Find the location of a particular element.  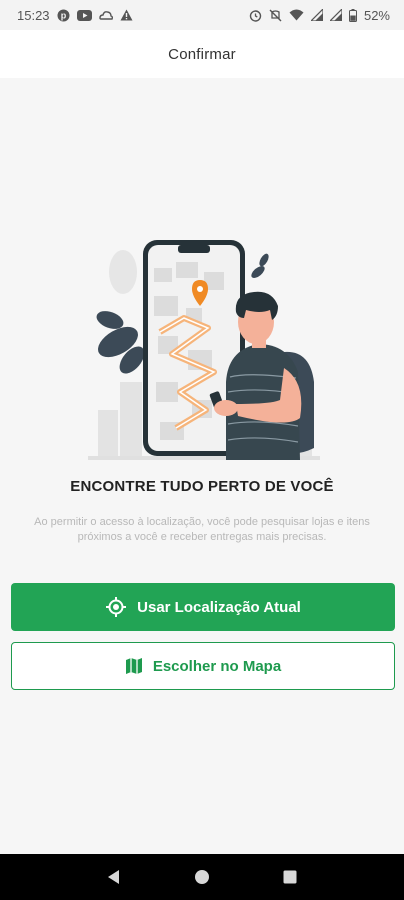

battery-level: 52% is located at coordinates (376, 15).